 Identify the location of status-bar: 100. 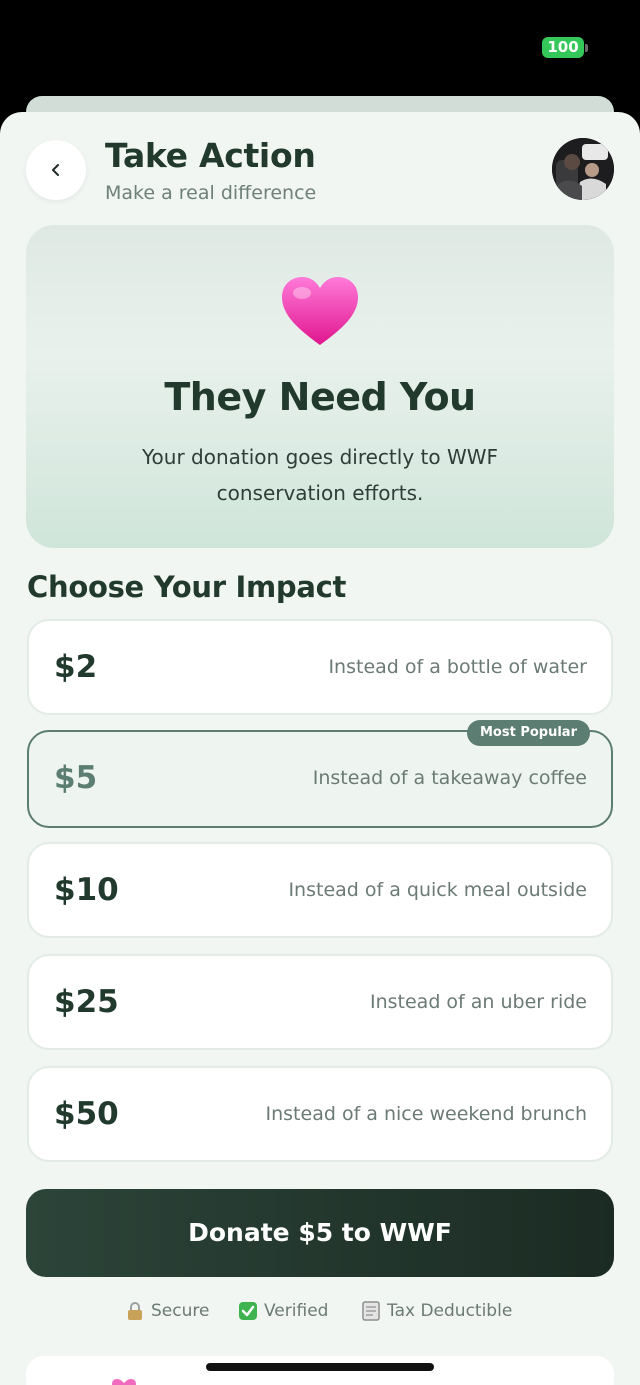
(320, 48).